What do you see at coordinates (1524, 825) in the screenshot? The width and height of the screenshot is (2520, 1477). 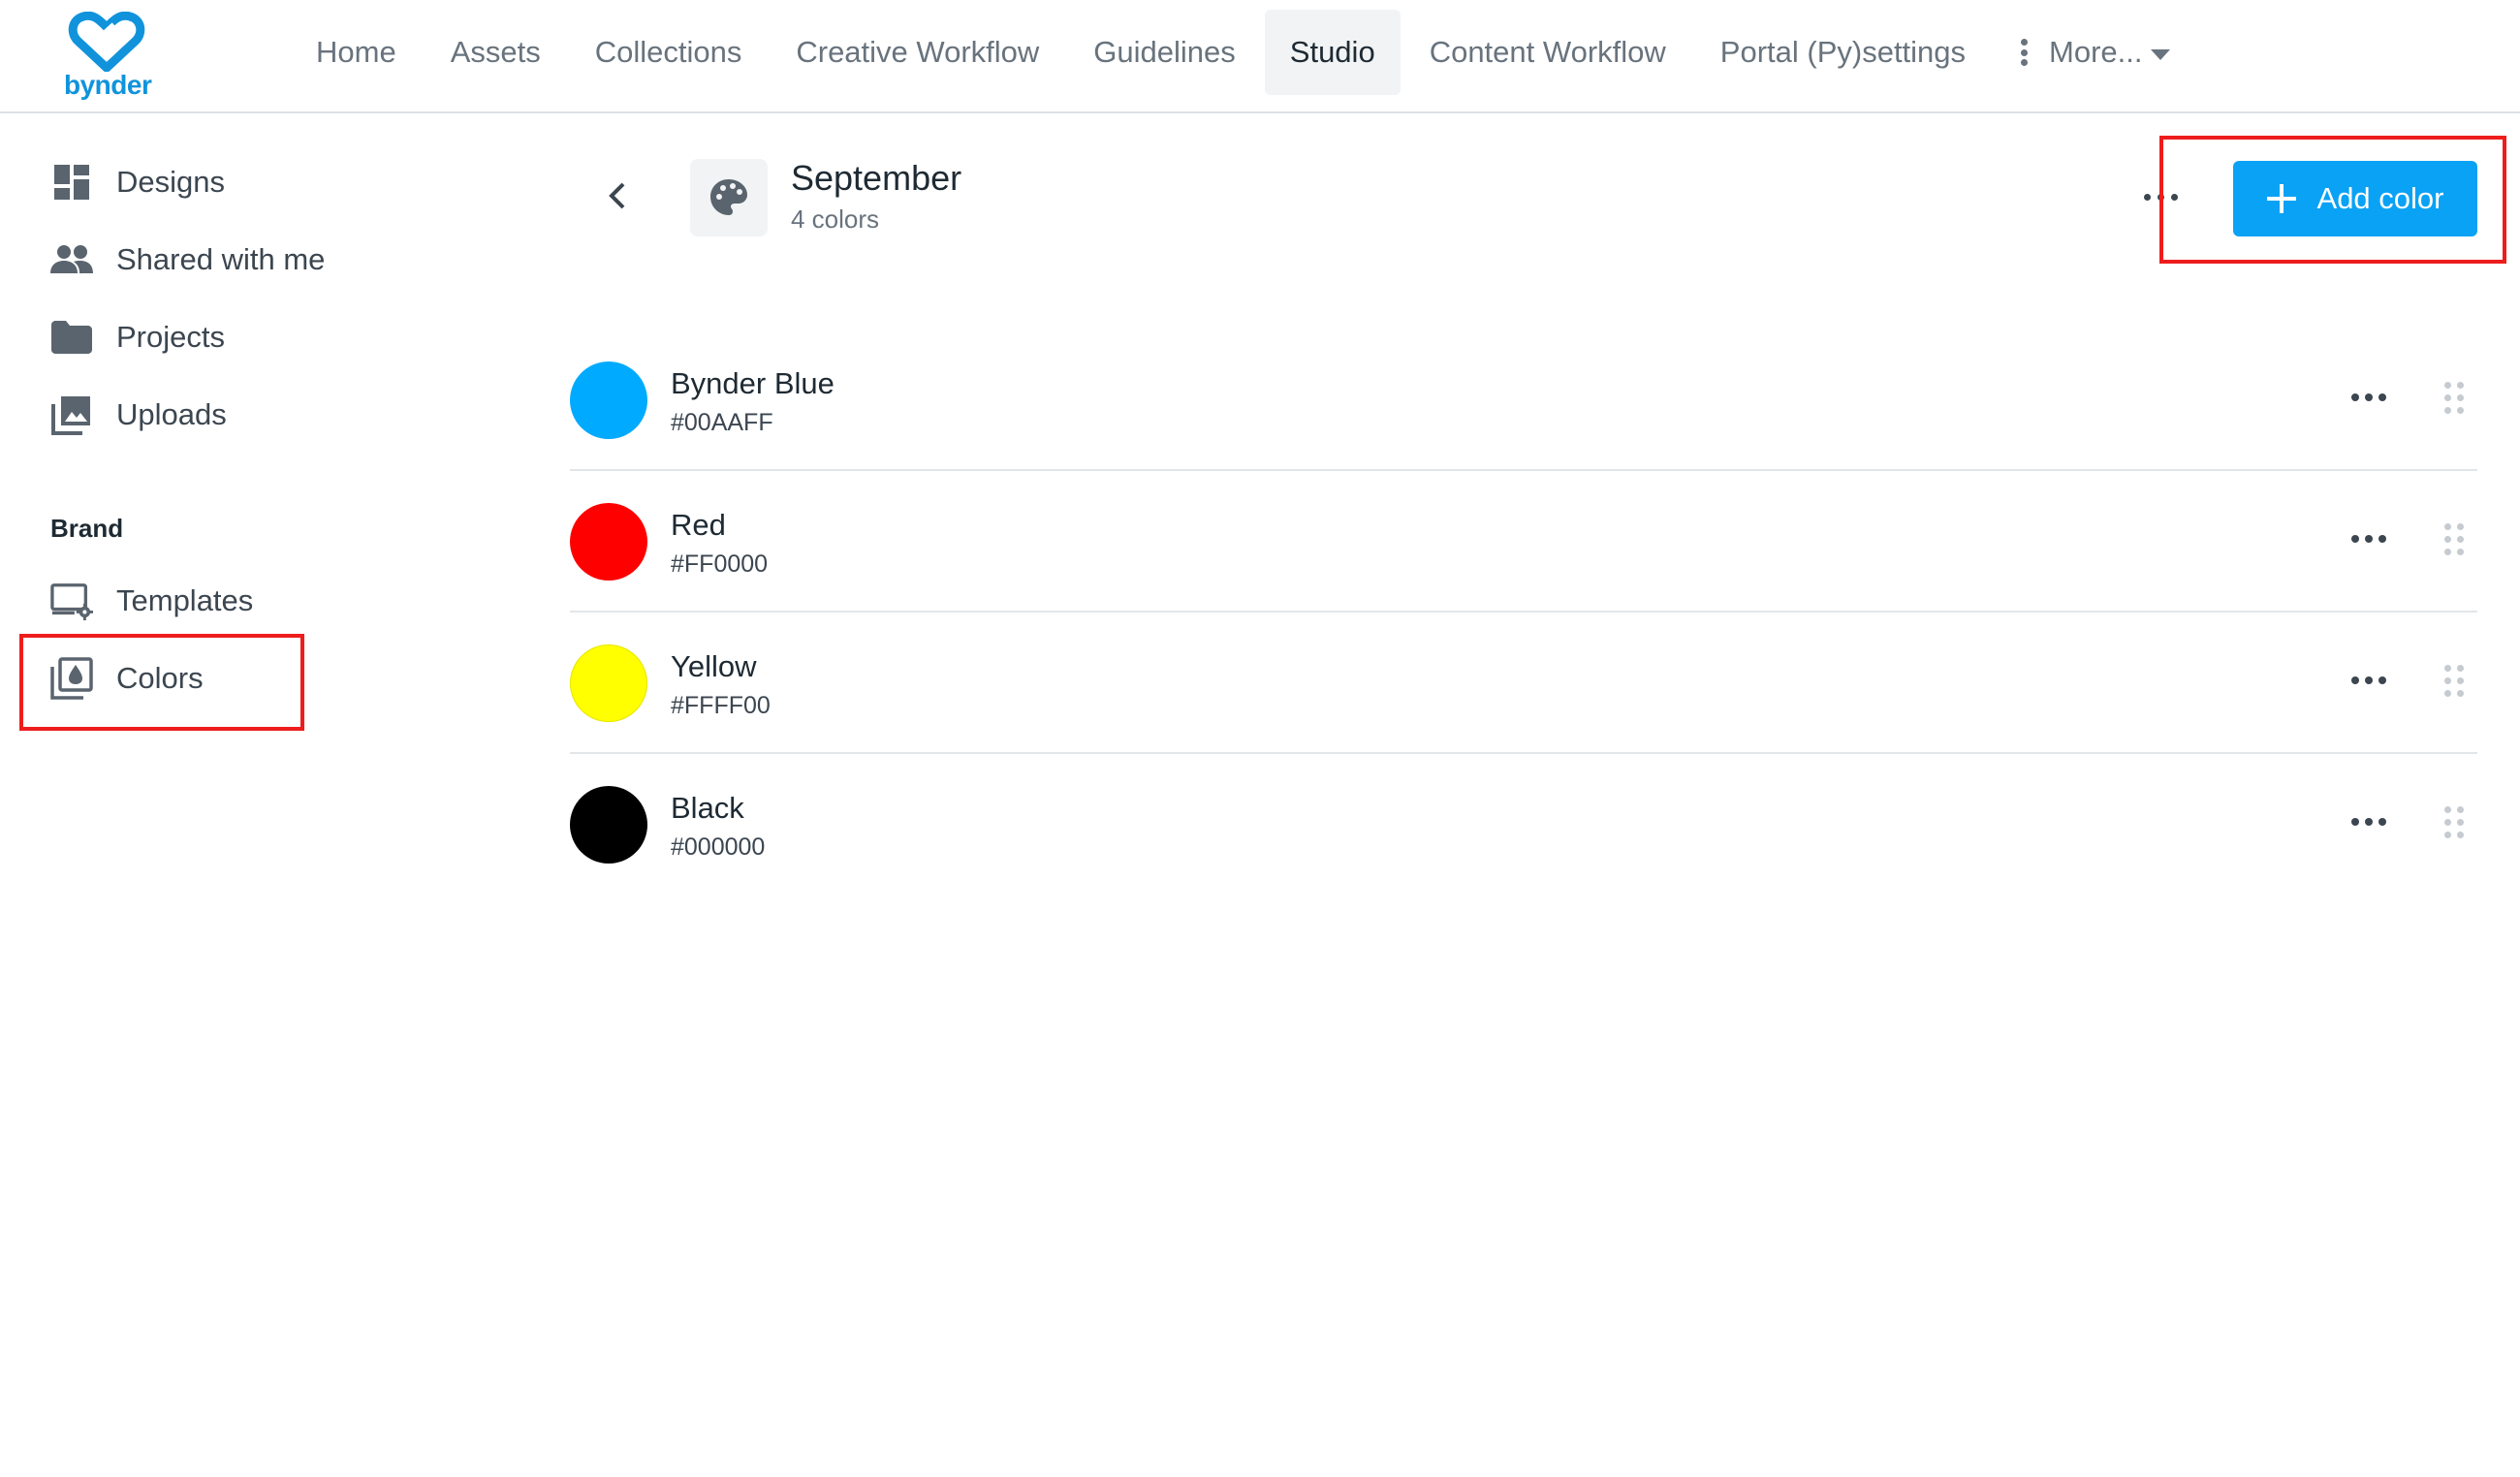 I see `color-row: Black #000000` at bounding box center [1524, 825].